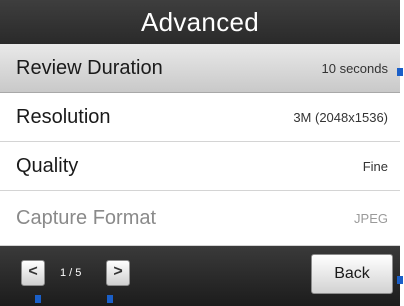 Image resolution: width=404 pixels, height=306 pixels. I want to click on marker-back, so click(400, 280).